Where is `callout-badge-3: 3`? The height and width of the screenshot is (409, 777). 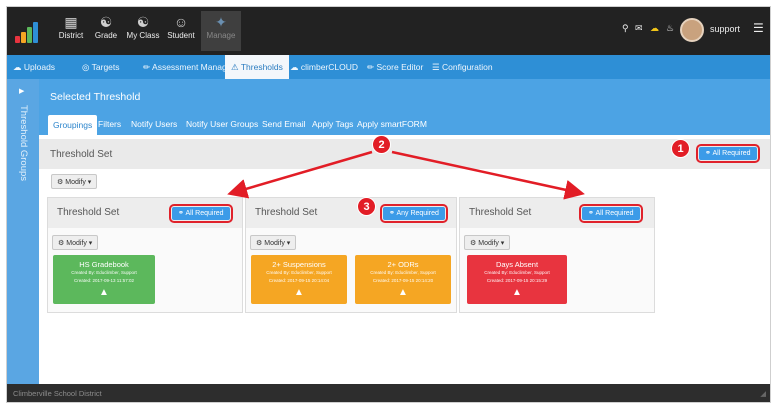
callout-badge-3: 3 is located at coordinates (366, 206).